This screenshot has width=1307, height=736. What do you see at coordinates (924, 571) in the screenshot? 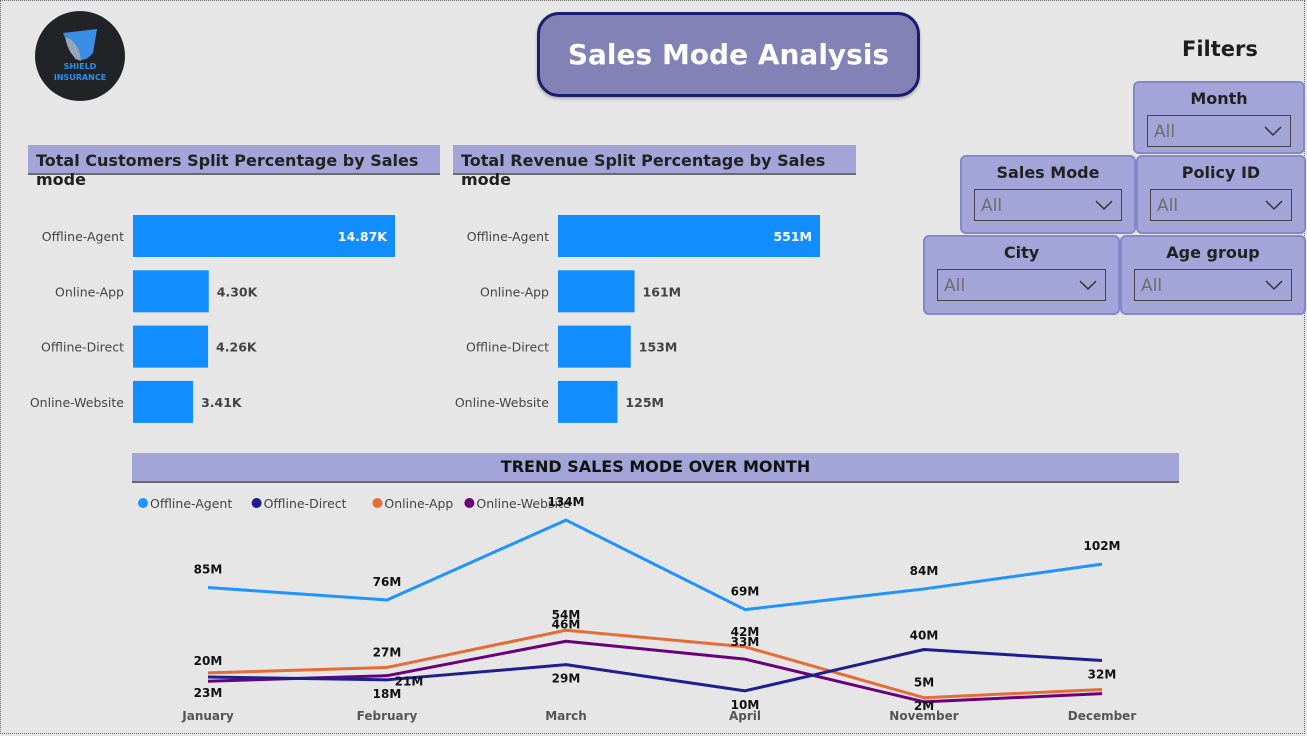
I see `data-label: 84M` at bounding box center [924, 571].